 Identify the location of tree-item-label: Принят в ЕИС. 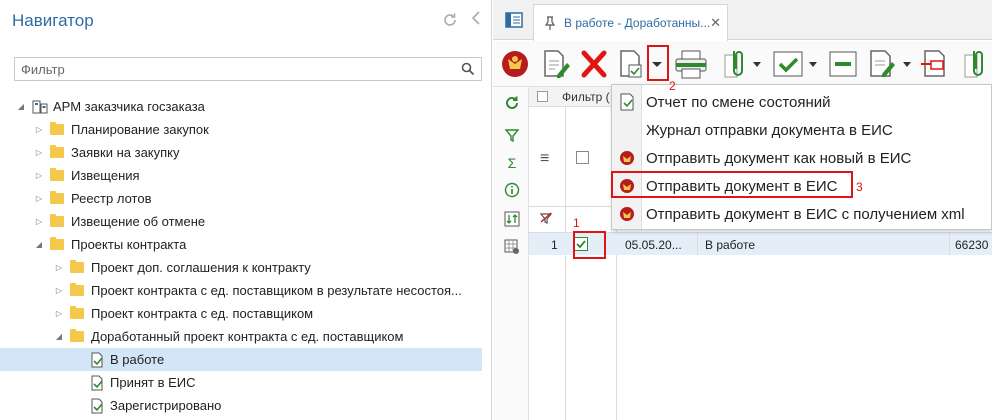
(153, 382).